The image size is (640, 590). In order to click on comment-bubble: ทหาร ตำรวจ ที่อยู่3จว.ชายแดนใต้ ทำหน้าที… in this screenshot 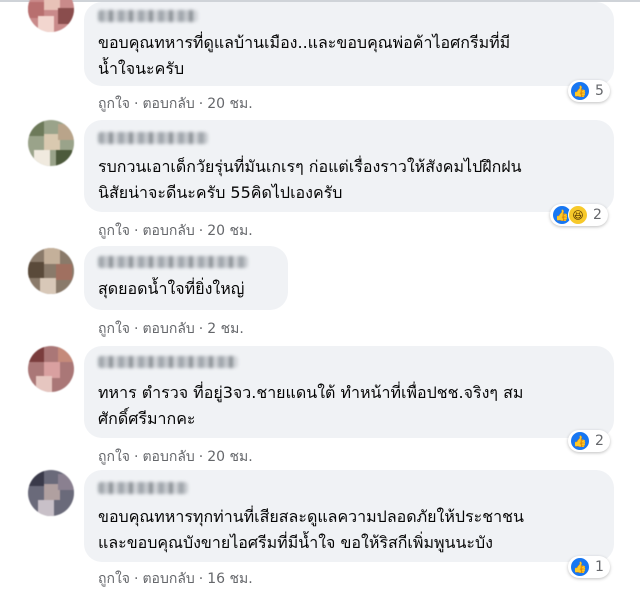, I will do `click(349, 392)`.